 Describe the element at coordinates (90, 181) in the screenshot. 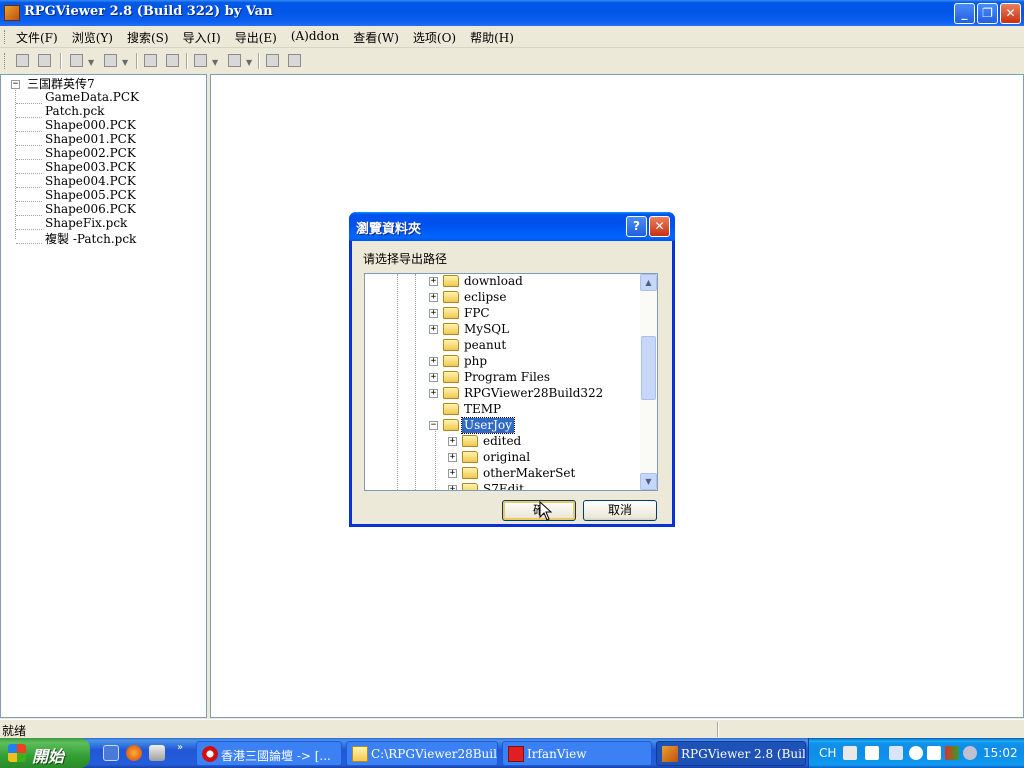

I see `tree-item-shape004: Shape004.PCK` at that location.